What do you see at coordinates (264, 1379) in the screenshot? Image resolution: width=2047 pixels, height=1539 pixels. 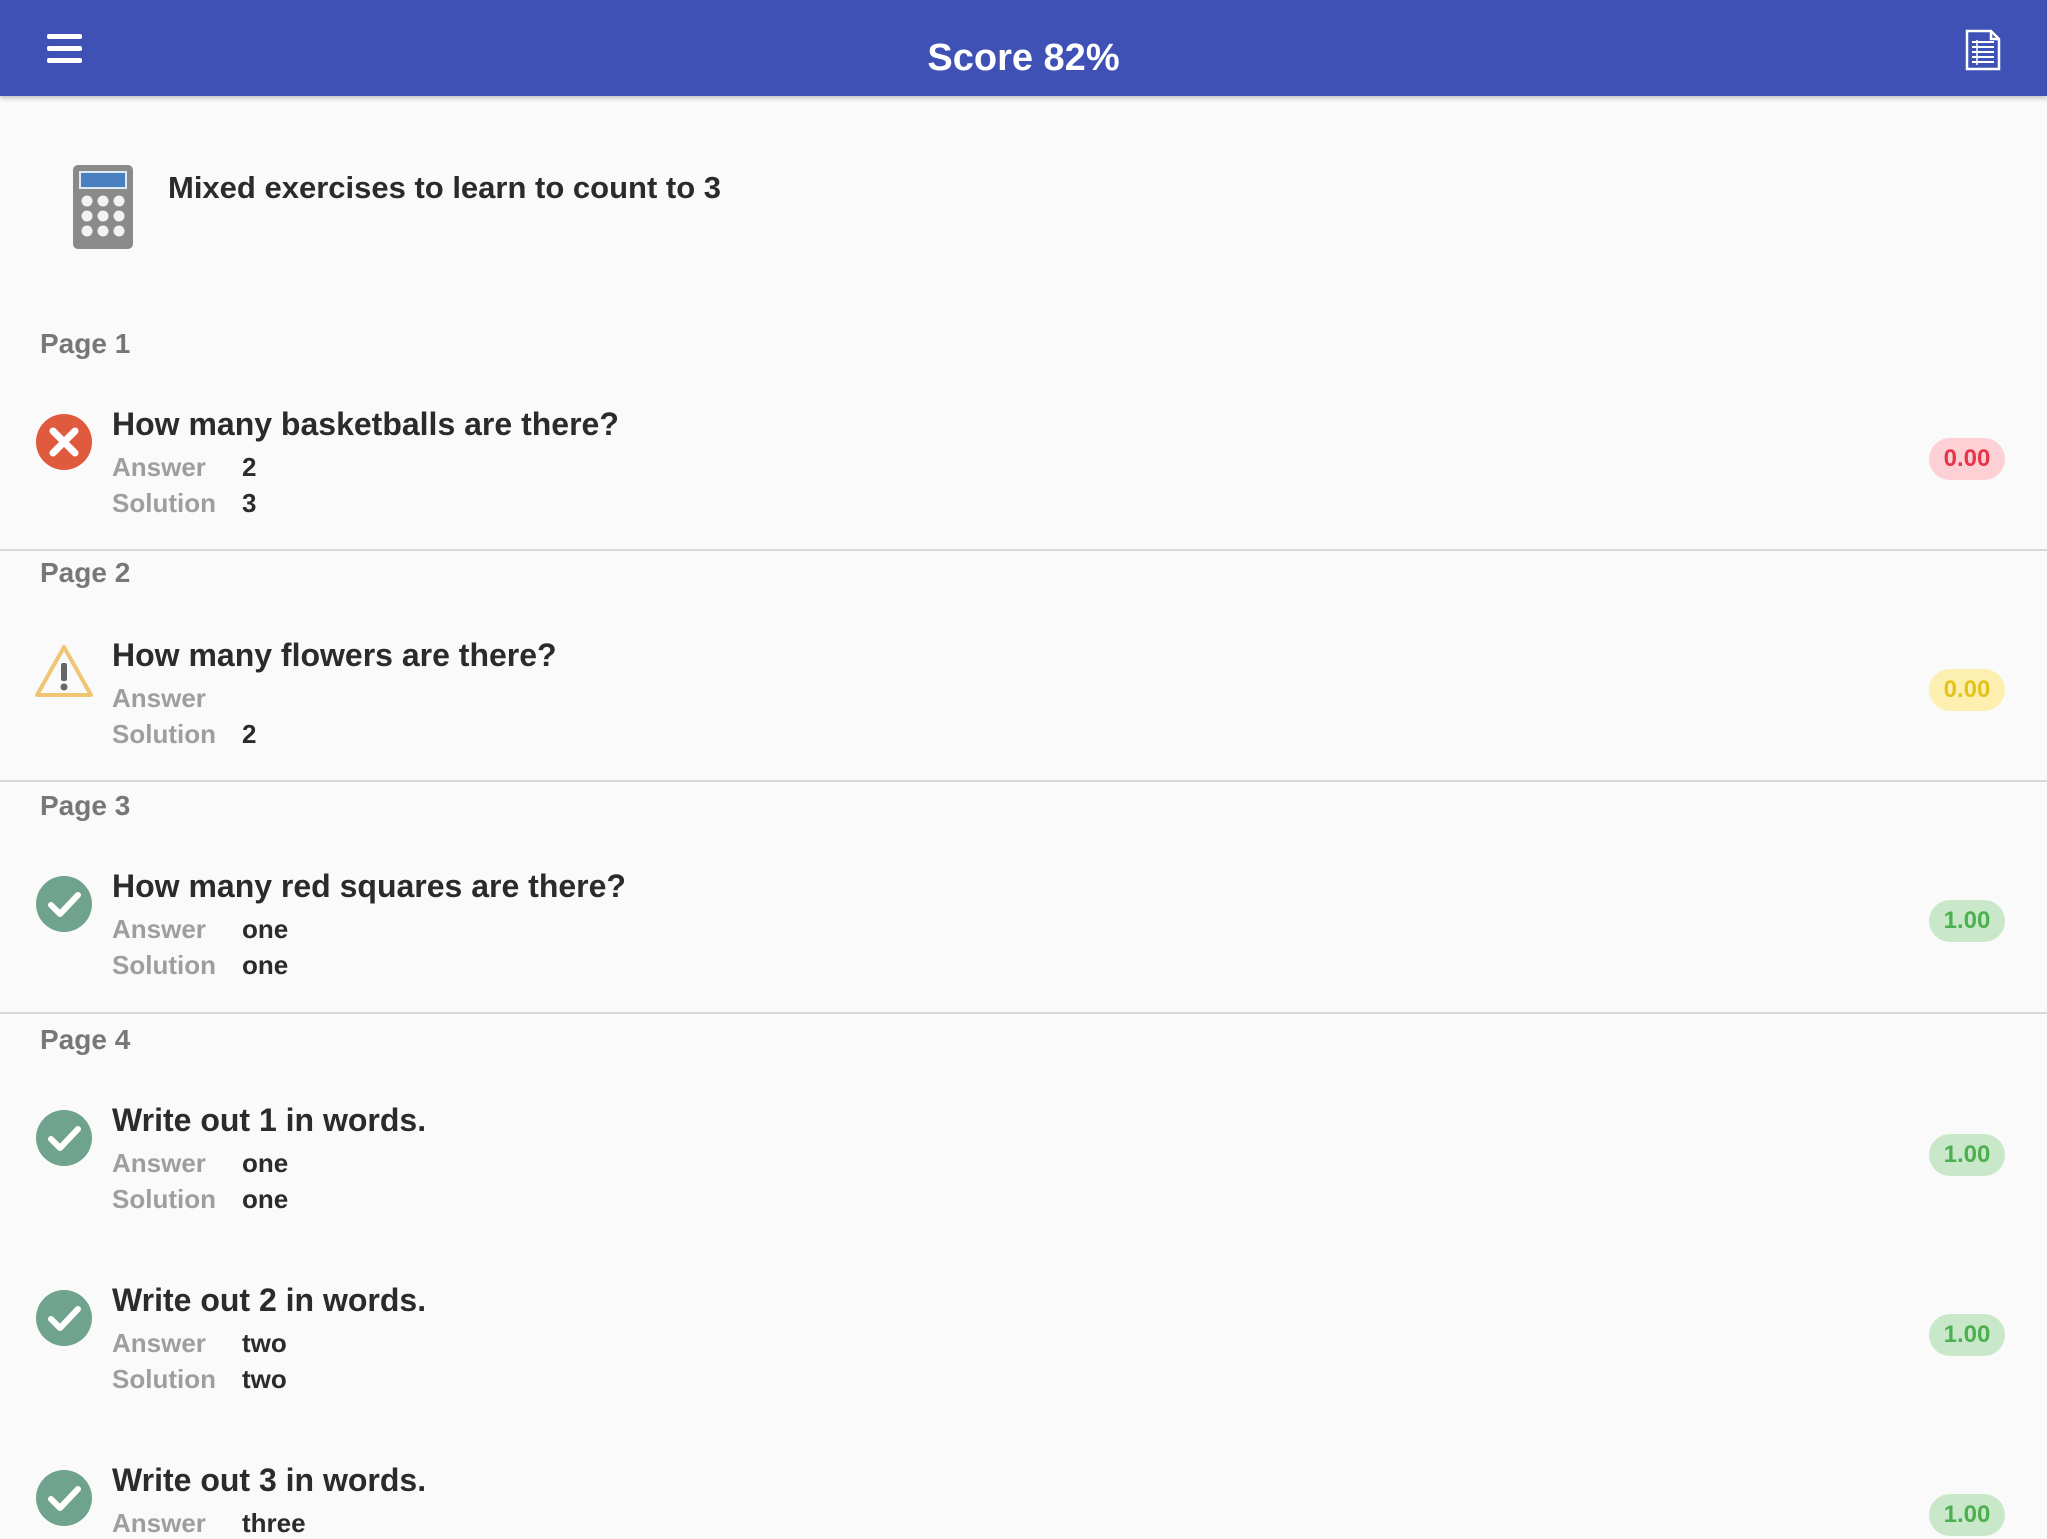 I see `solution-value: two` at bounding box center [264, 1379].